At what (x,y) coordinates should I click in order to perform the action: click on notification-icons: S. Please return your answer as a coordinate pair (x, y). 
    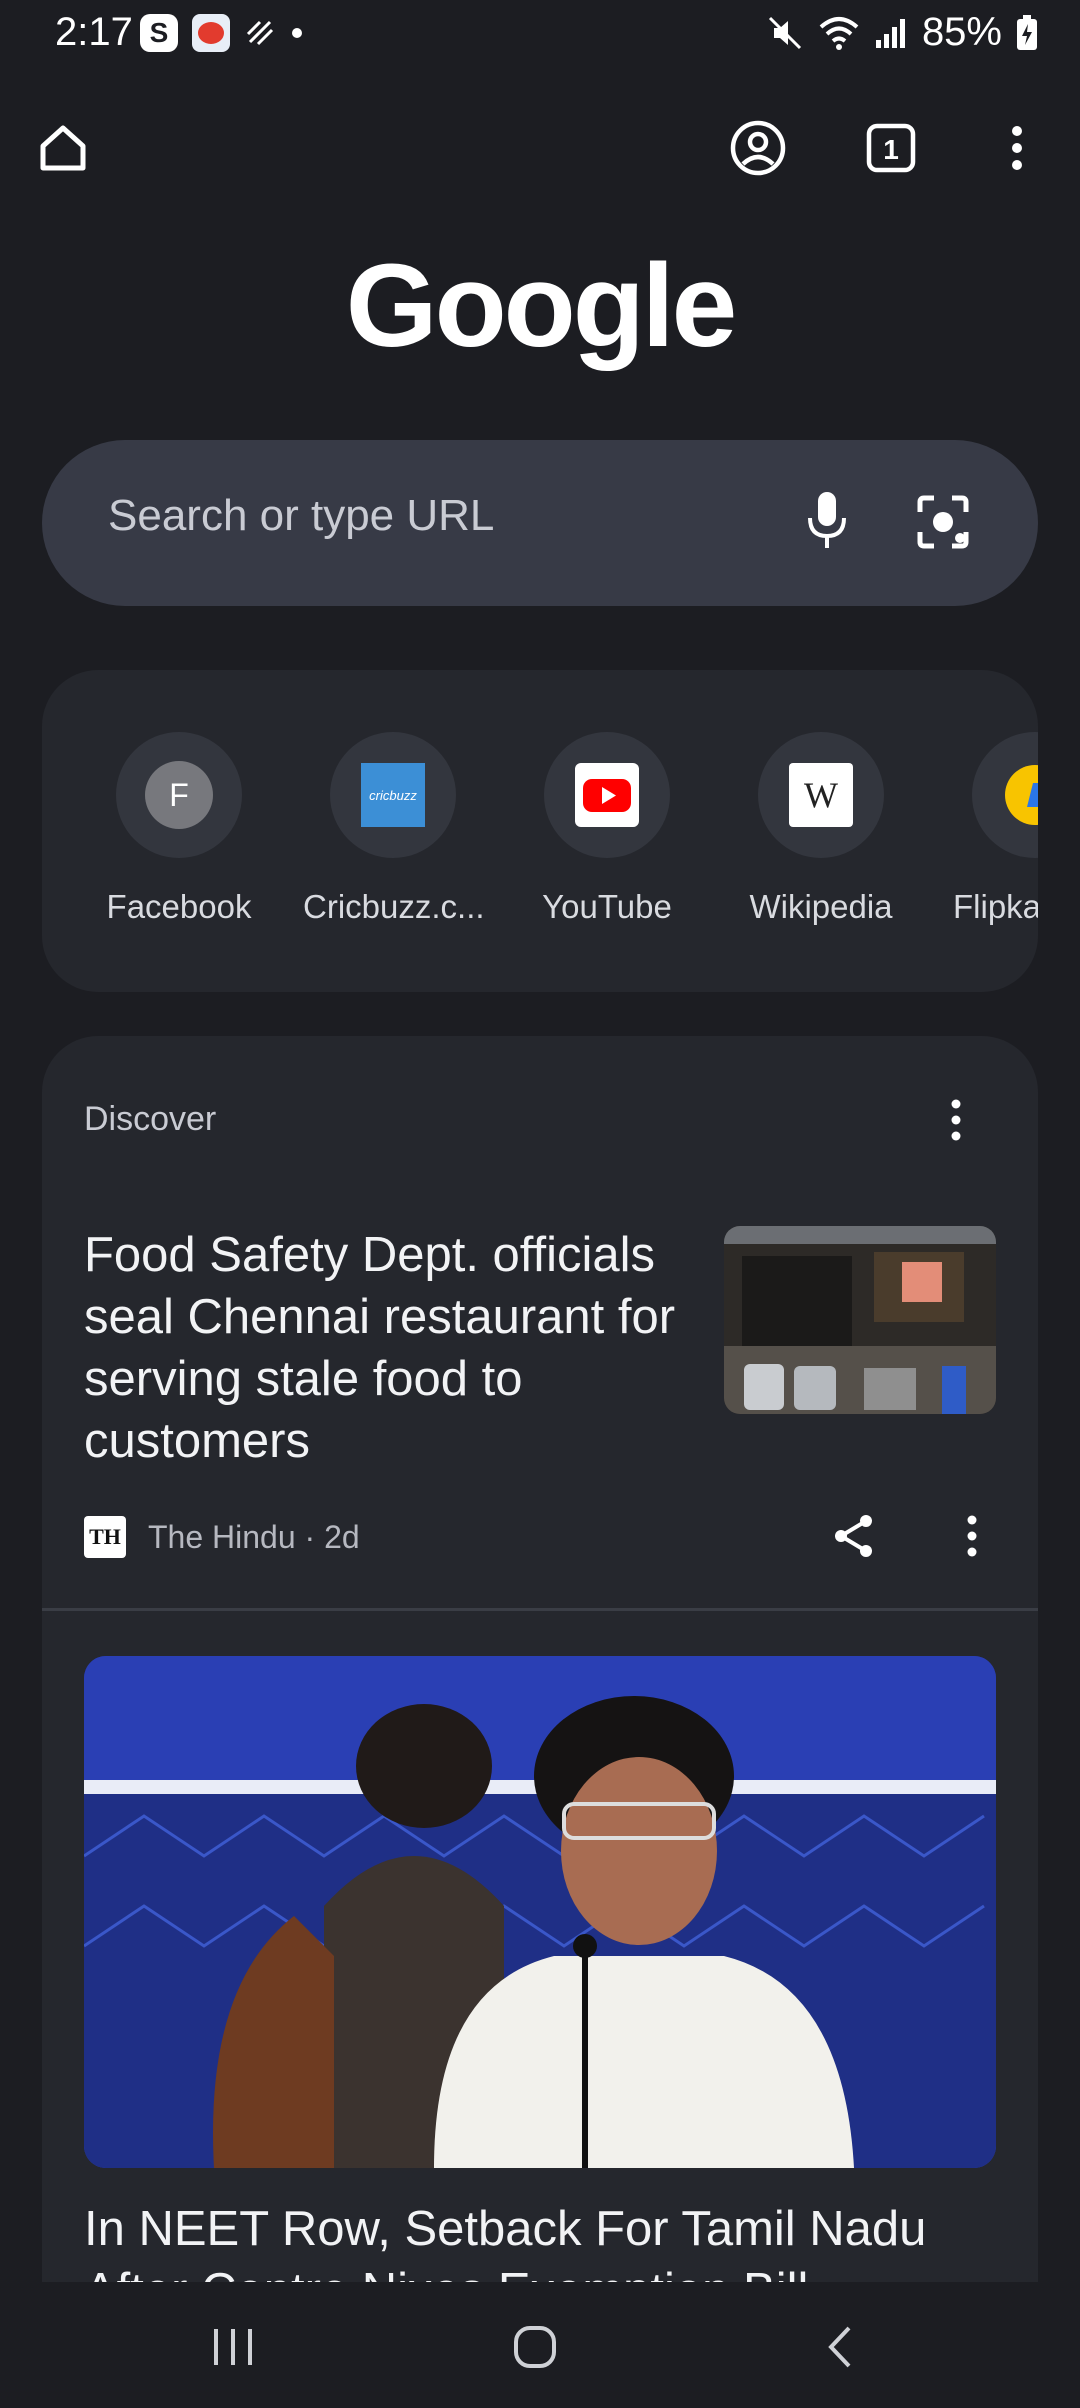
    Looking at the image, I should click on (221, 33).